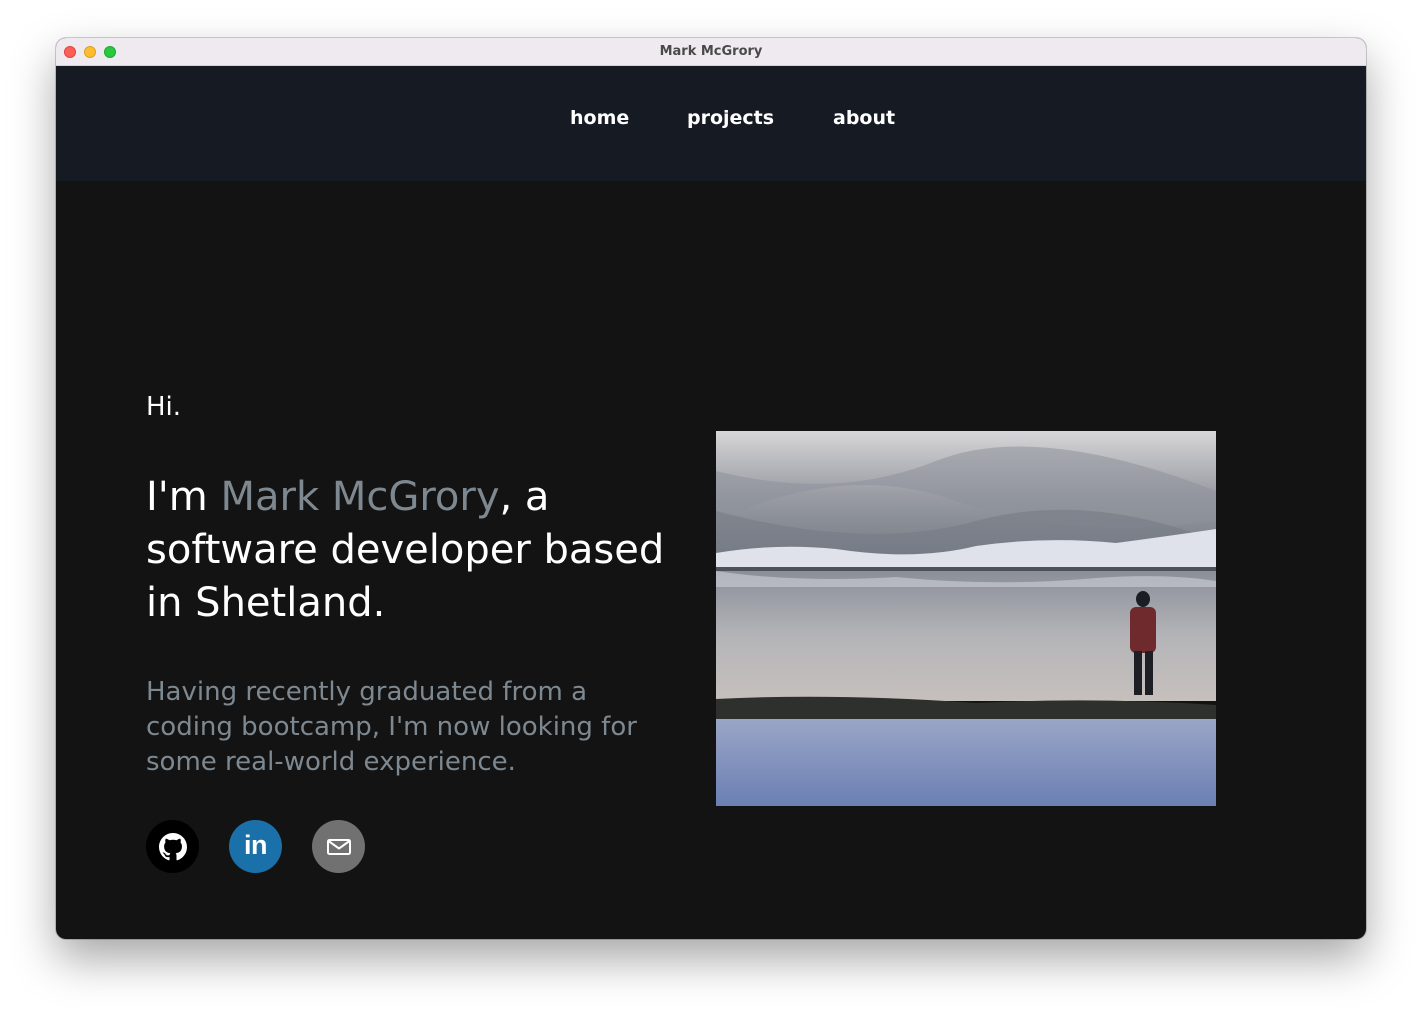 The width and height of the screenshot is (1422, 1014). I want to click on profile-landscape-photo, so click(966, 618).